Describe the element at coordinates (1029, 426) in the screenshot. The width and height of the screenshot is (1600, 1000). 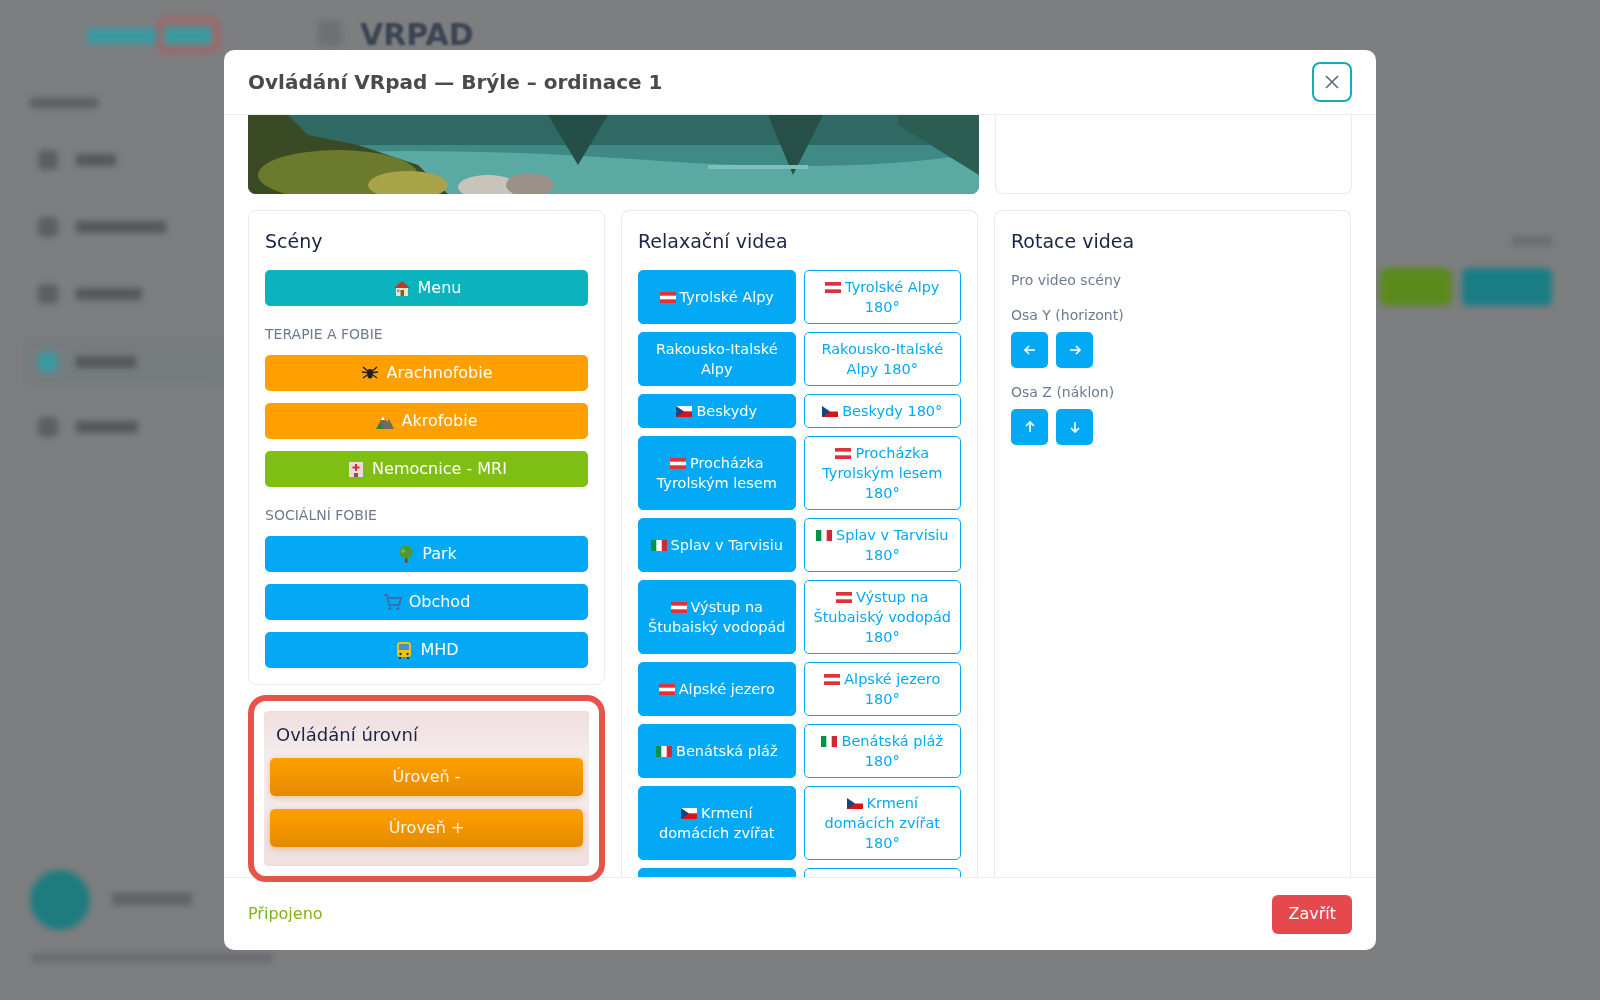
I see `rotate-up-button` at that location.